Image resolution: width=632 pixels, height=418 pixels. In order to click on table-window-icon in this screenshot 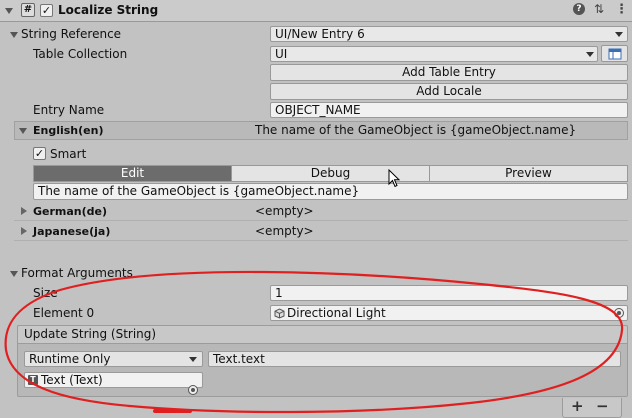, I will do `click(614, 54)`.